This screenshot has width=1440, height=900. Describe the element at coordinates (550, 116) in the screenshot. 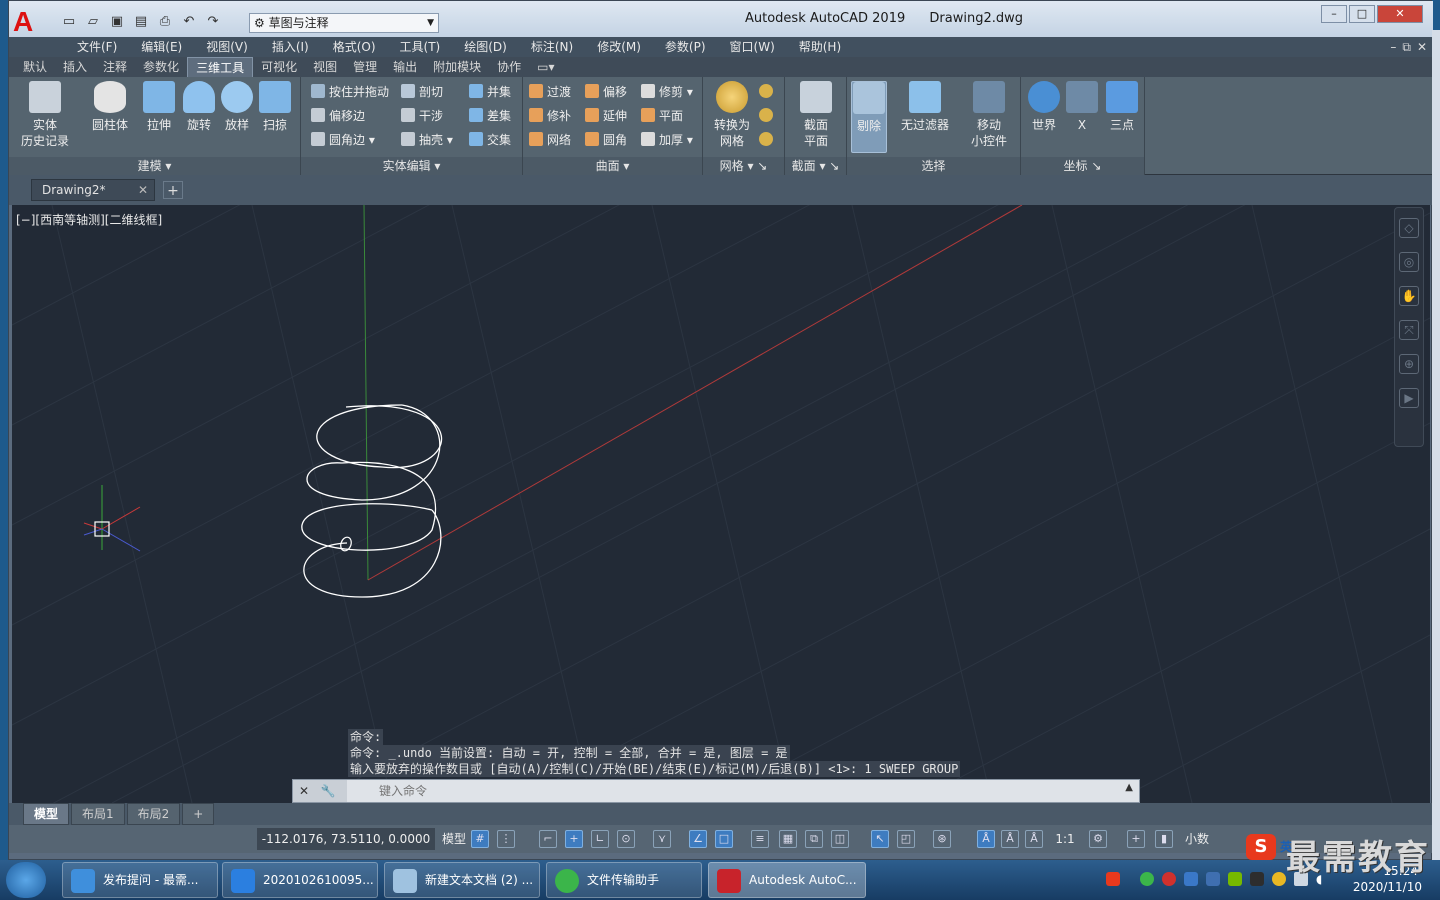

I see `patch-button: 修补` at that location.